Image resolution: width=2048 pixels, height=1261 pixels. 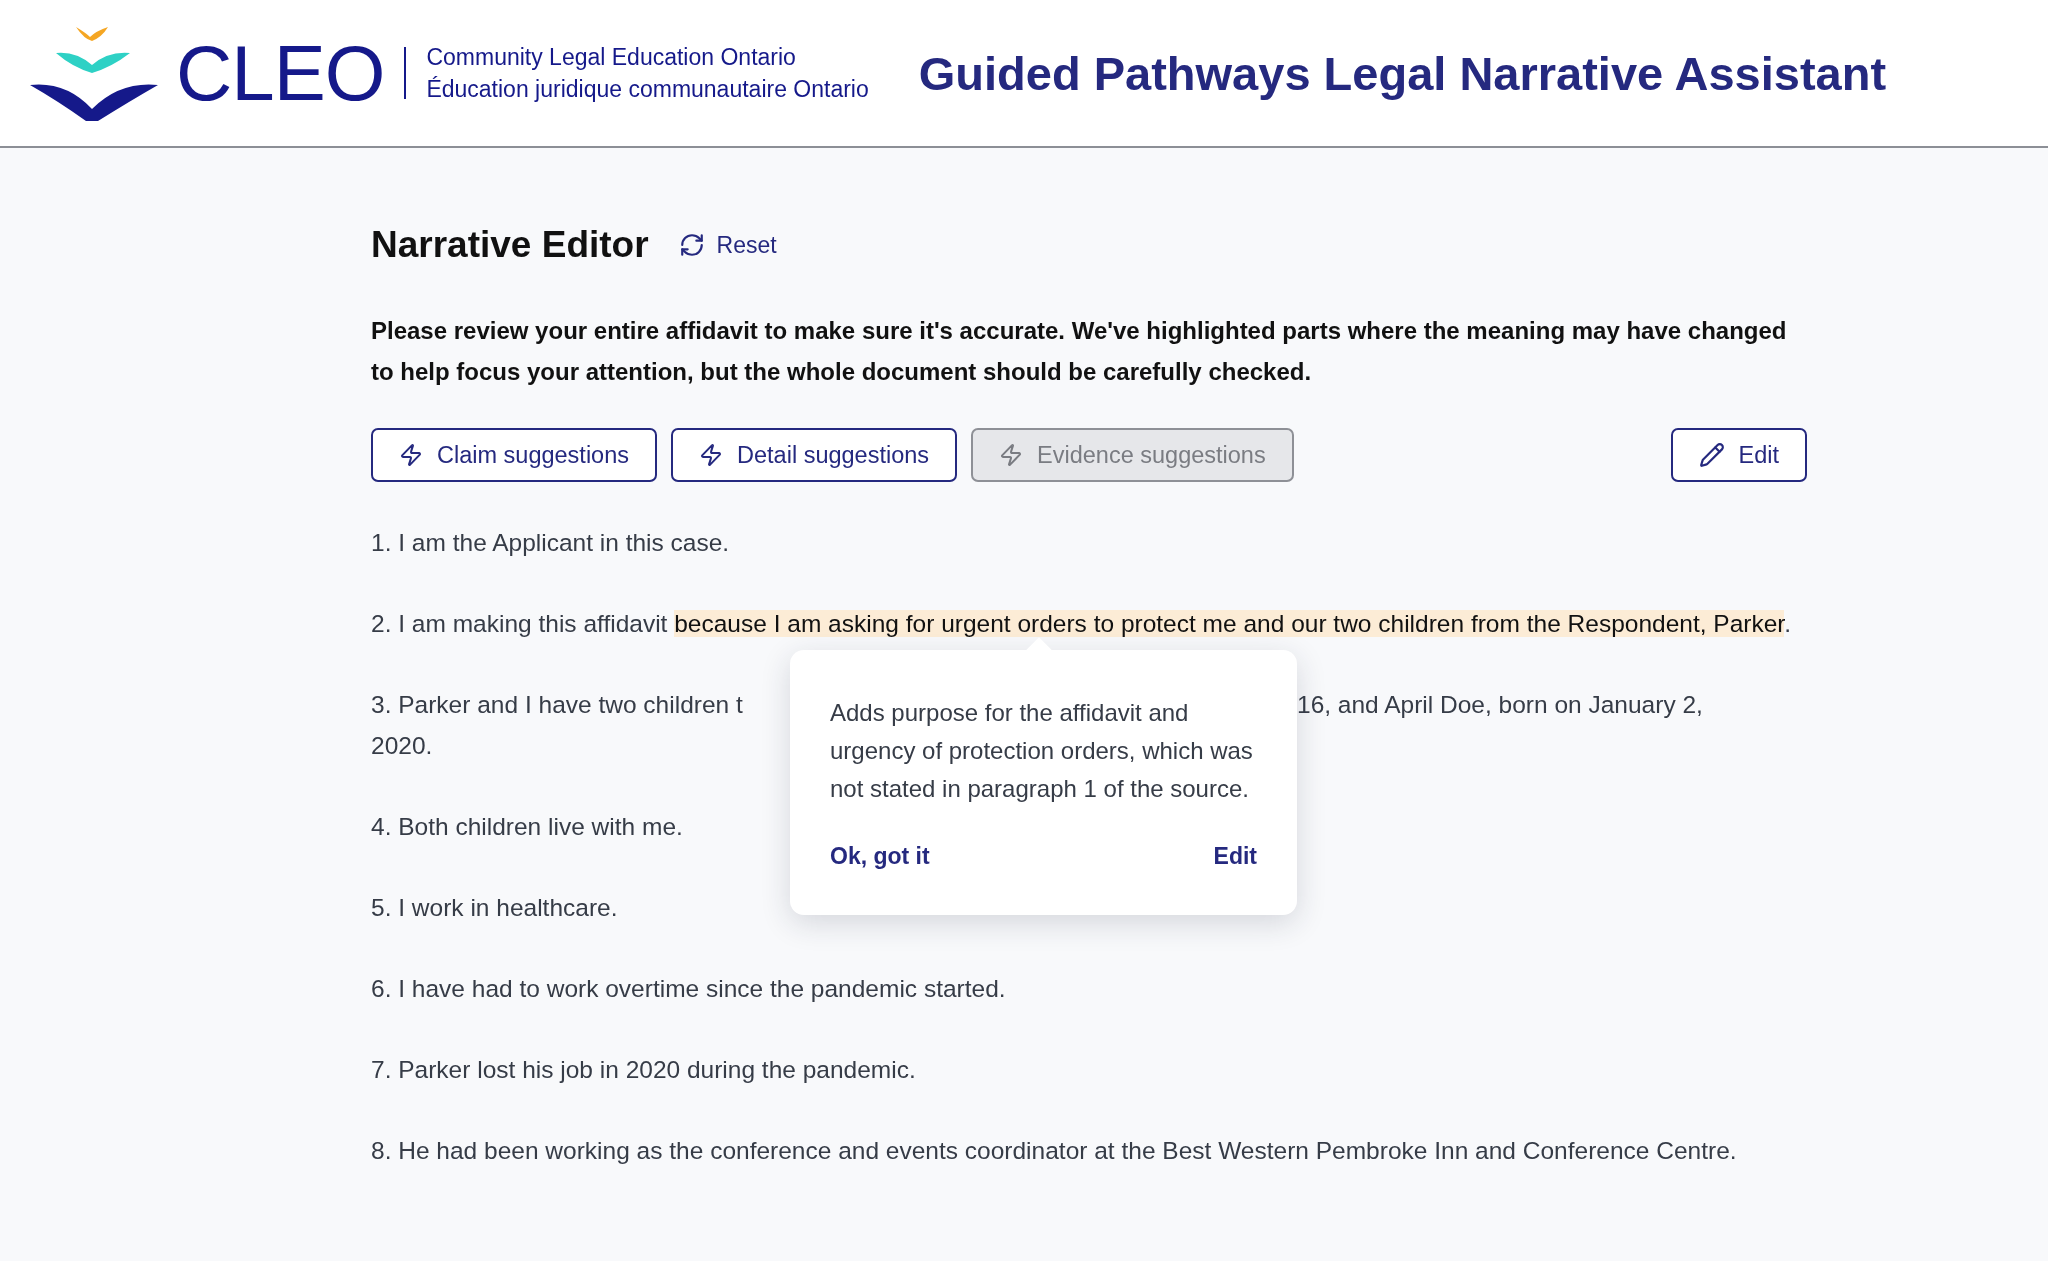 I want to click on suggestions-button: Detail suggestions, so click(x=814, y=455).